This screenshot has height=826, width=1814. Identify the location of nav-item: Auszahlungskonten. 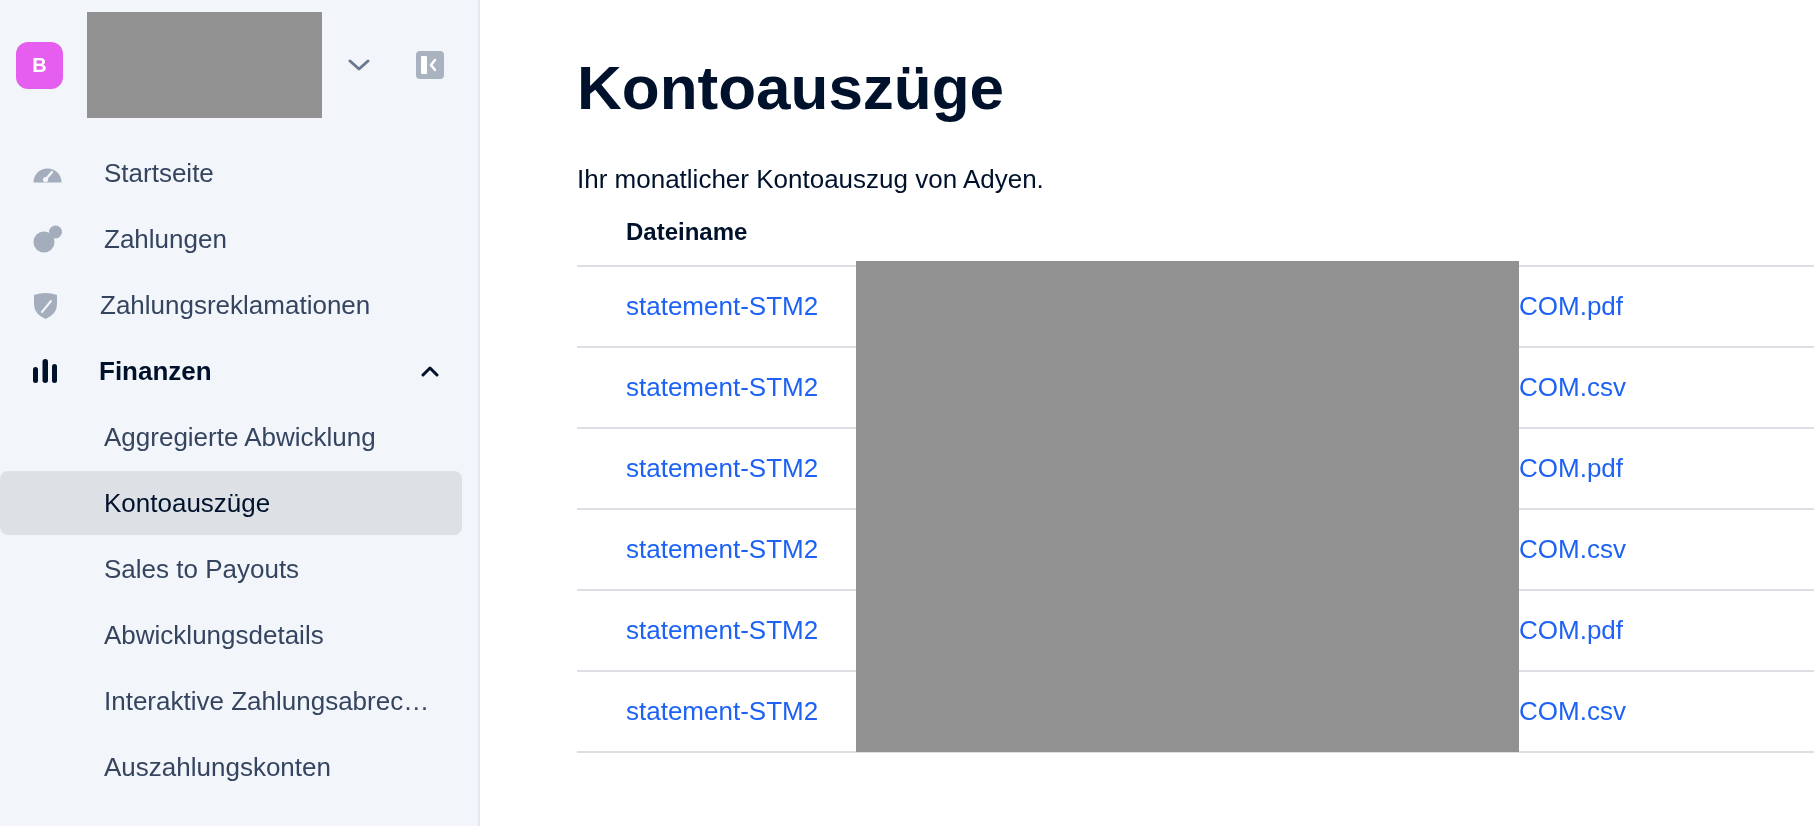
(231, 767).